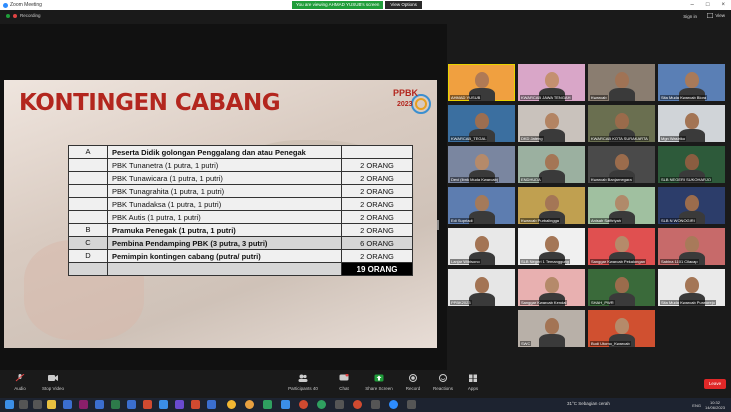  Describe the element at coordinates (545, 261) in the screenshot. I see `participant-name: SLB Negeri 1 Temanggung` at that location.